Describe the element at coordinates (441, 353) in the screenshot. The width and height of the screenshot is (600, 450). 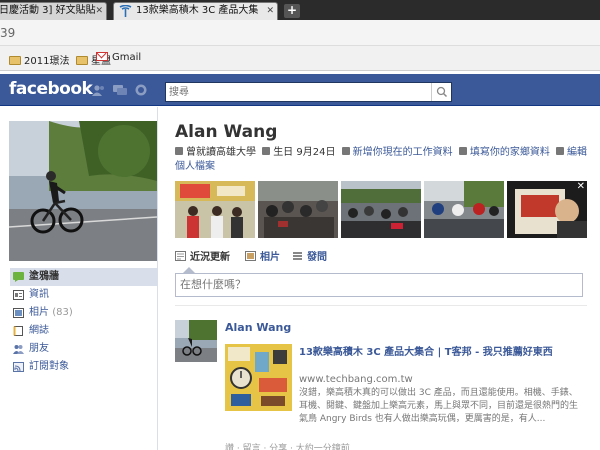
I see `link-title: 13款樂高積木 3C 產品大集合 | T客邦 - 我只推薦好東西` at that location.